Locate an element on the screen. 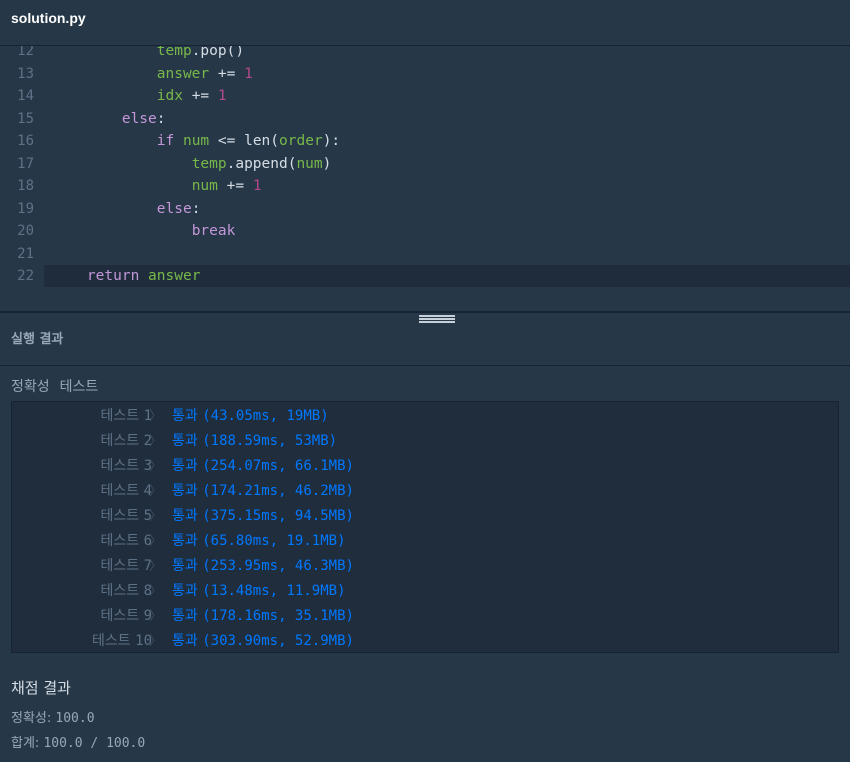 This screenshot has width=850, height=762. test-name: 테스트 2 is located at coordinates (126, 440).